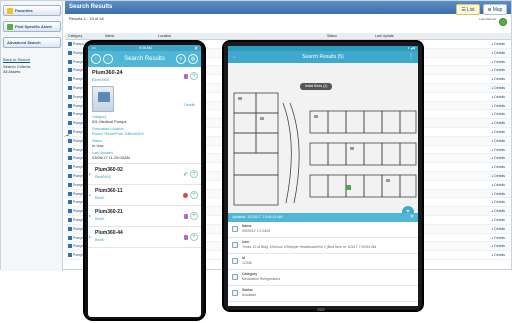 This screenshot has width=512, height=323. I want to click on col-location: Location, so click(164, 36).